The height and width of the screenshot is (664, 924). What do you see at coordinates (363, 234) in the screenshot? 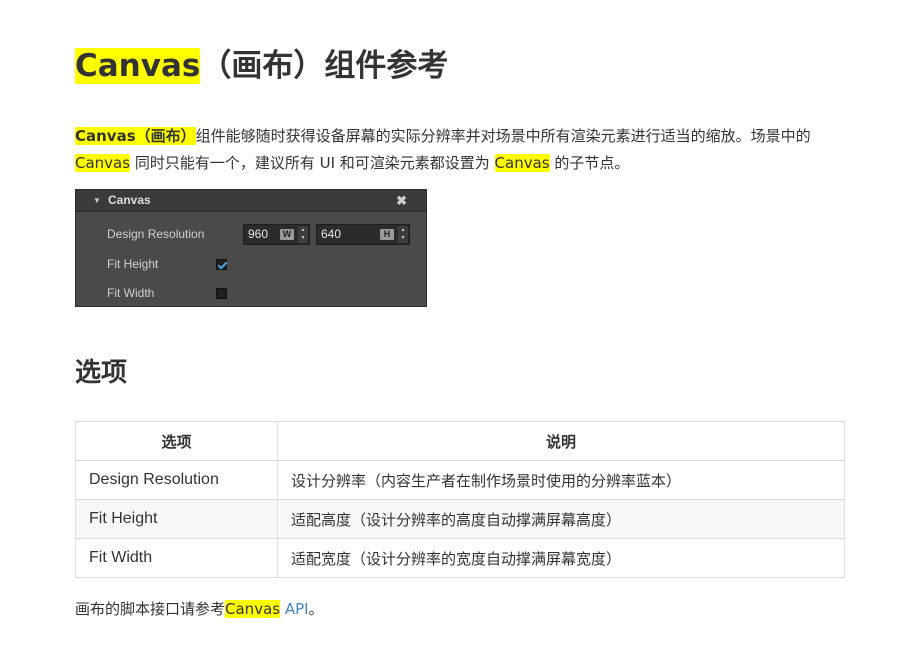
I see `resolution-height-input: 640 H ▲ ▼` at bounding box center [363, 234].